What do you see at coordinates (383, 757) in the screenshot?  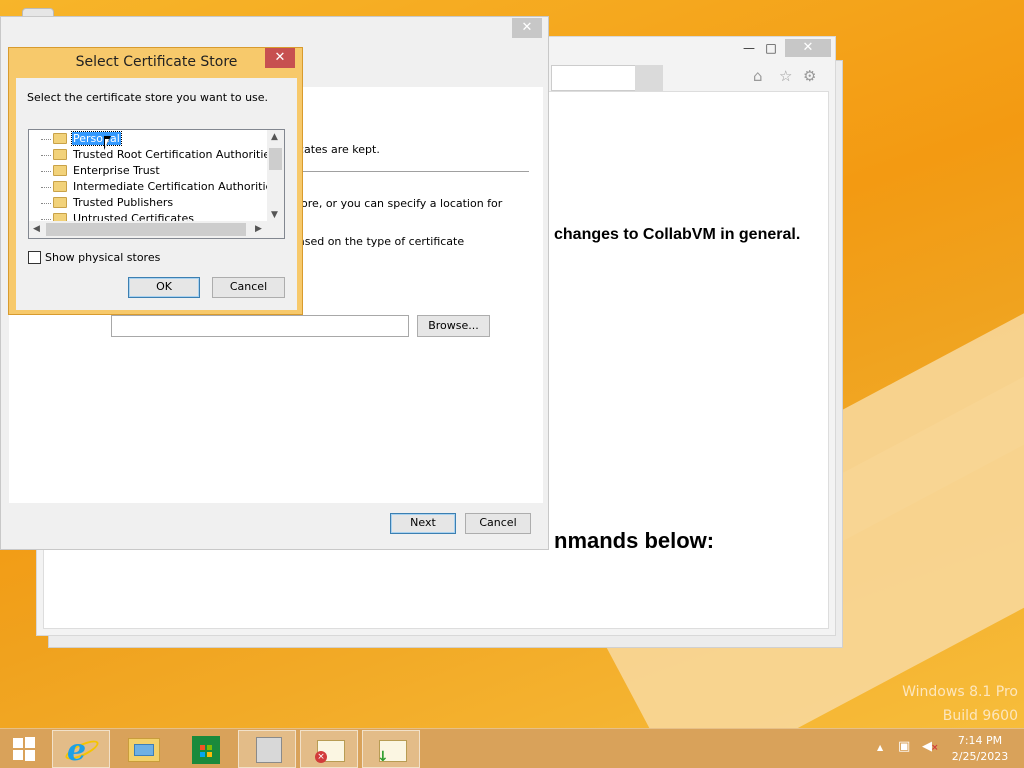 I see `import-arrow-icon: ↓` at bounding box center [383, 757].